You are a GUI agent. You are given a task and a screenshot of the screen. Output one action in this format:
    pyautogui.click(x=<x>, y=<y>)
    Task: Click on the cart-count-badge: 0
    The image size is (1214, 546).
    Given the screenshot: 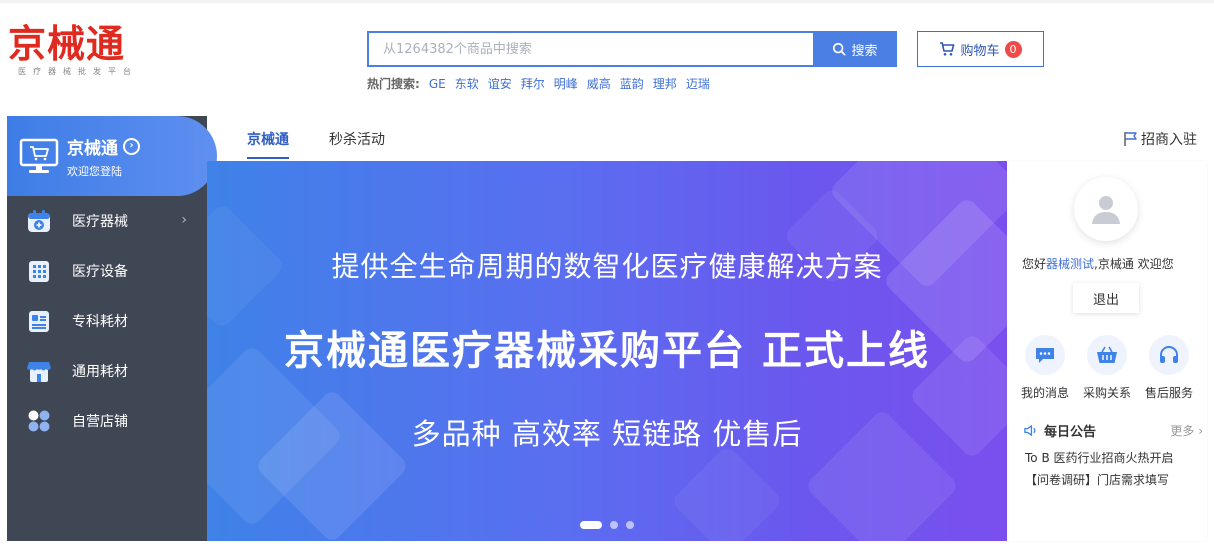 What is the action you would take?
    pyautogui.click(x=1013, y=49)
    